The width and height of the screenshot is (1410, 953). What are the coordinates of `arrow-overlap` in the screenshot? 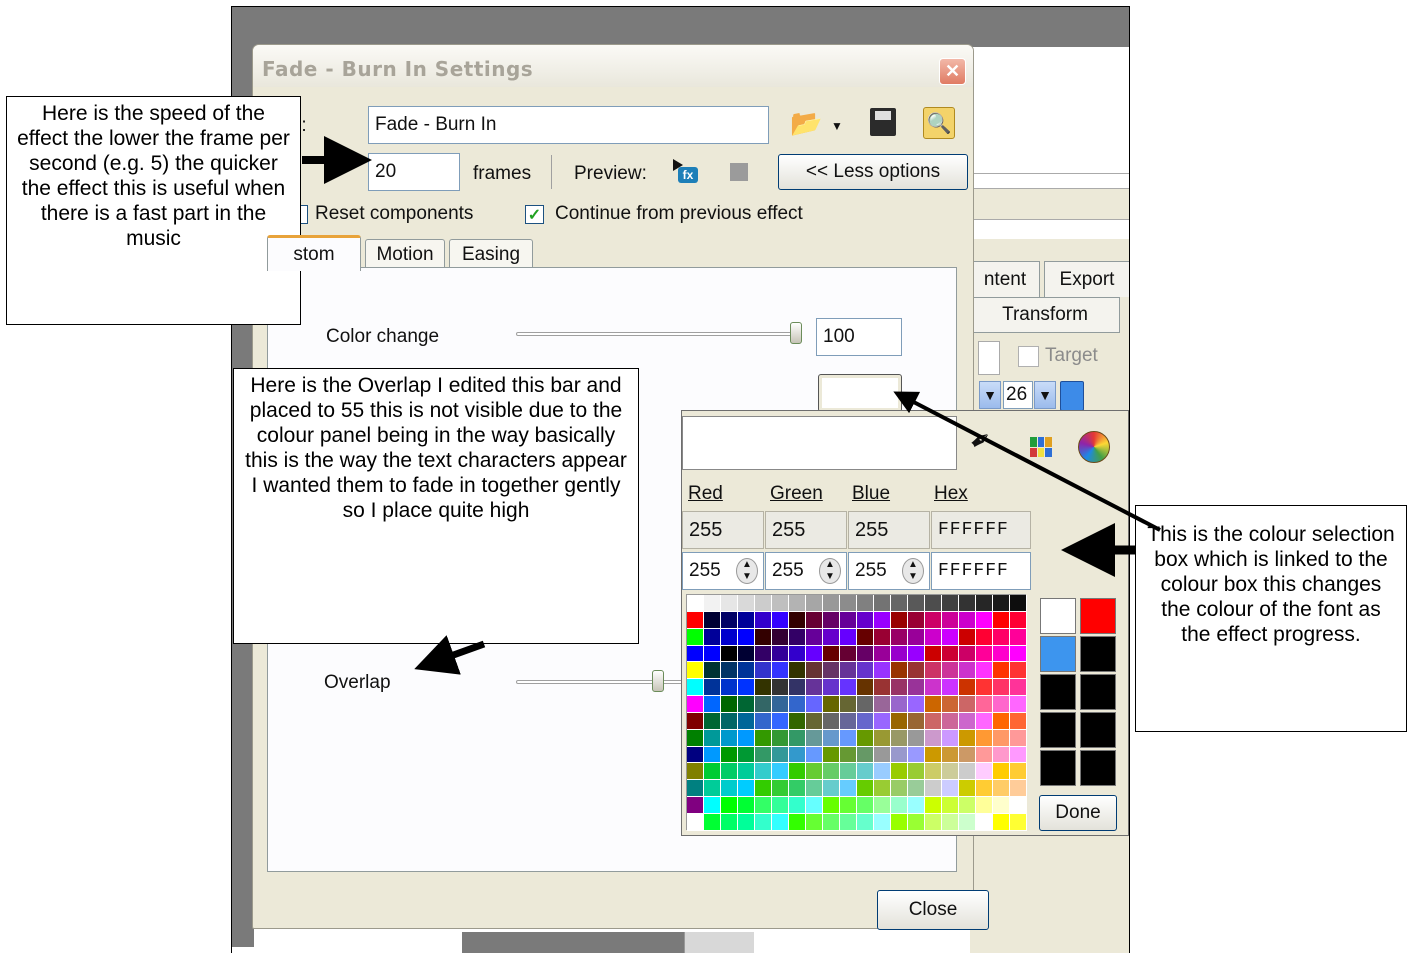 It's located at (450, 655).